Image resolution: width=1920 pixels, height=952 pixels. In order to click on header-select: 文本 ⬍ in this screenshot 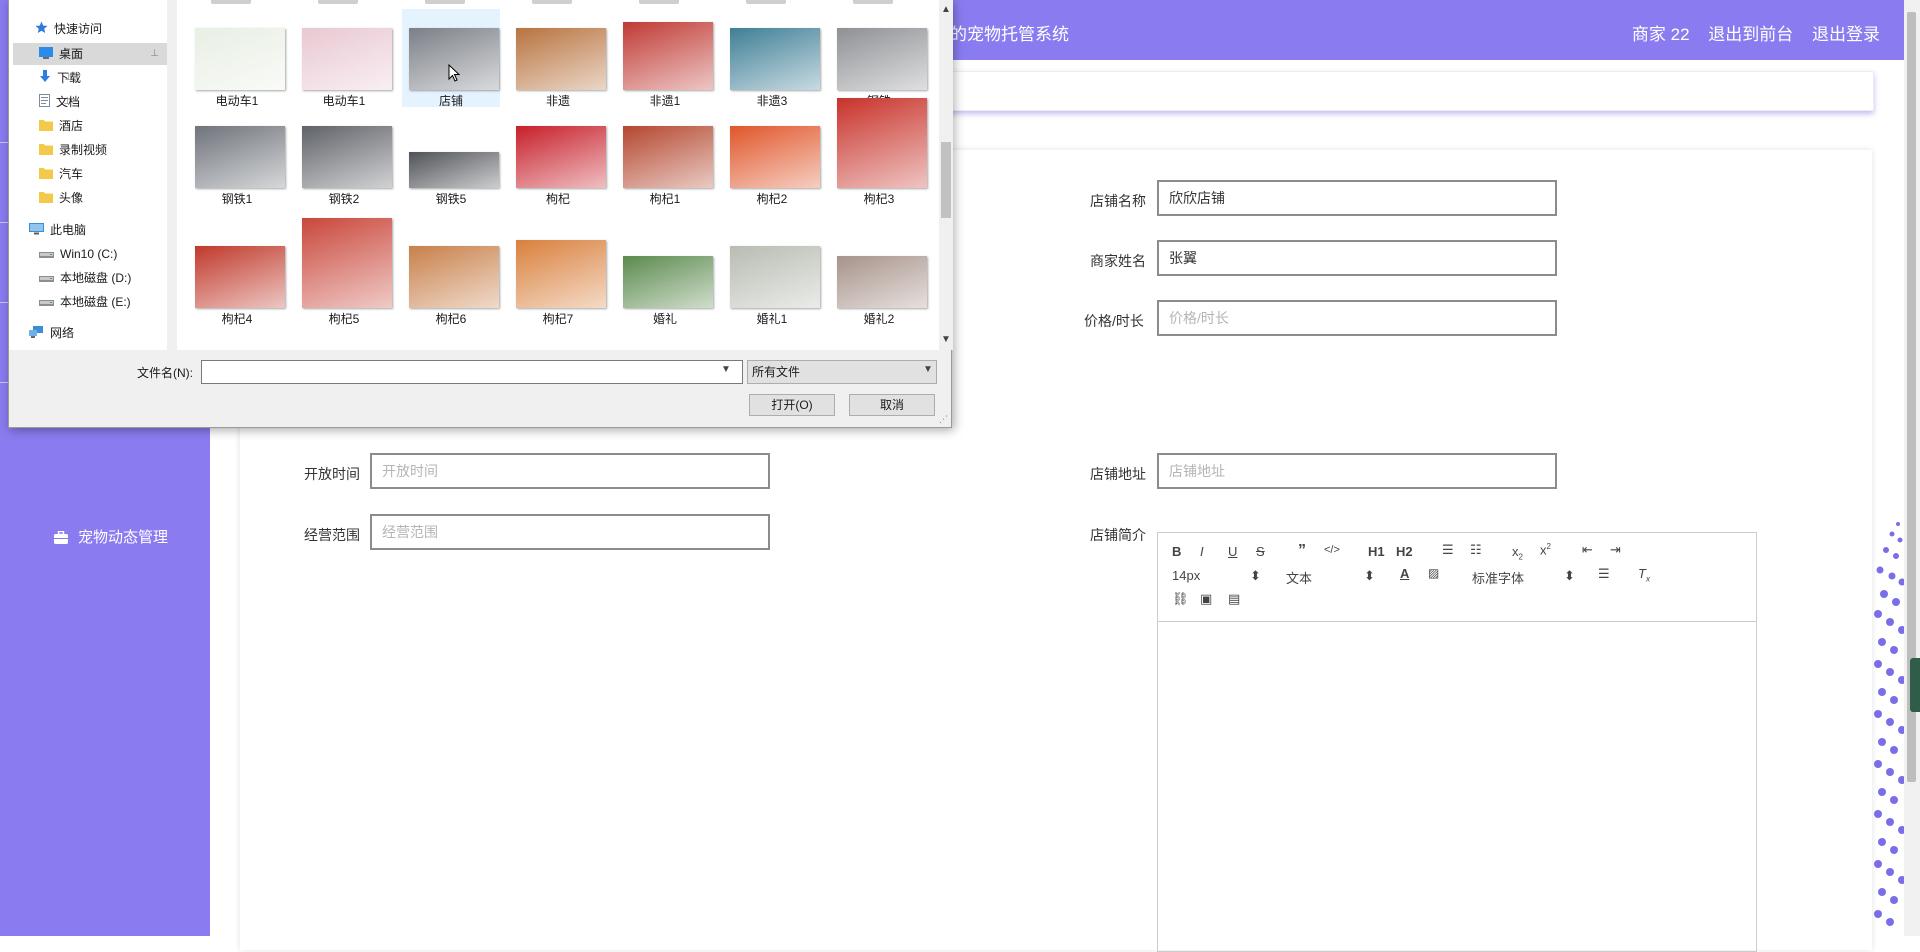, I will do `click(1330, 577)`.